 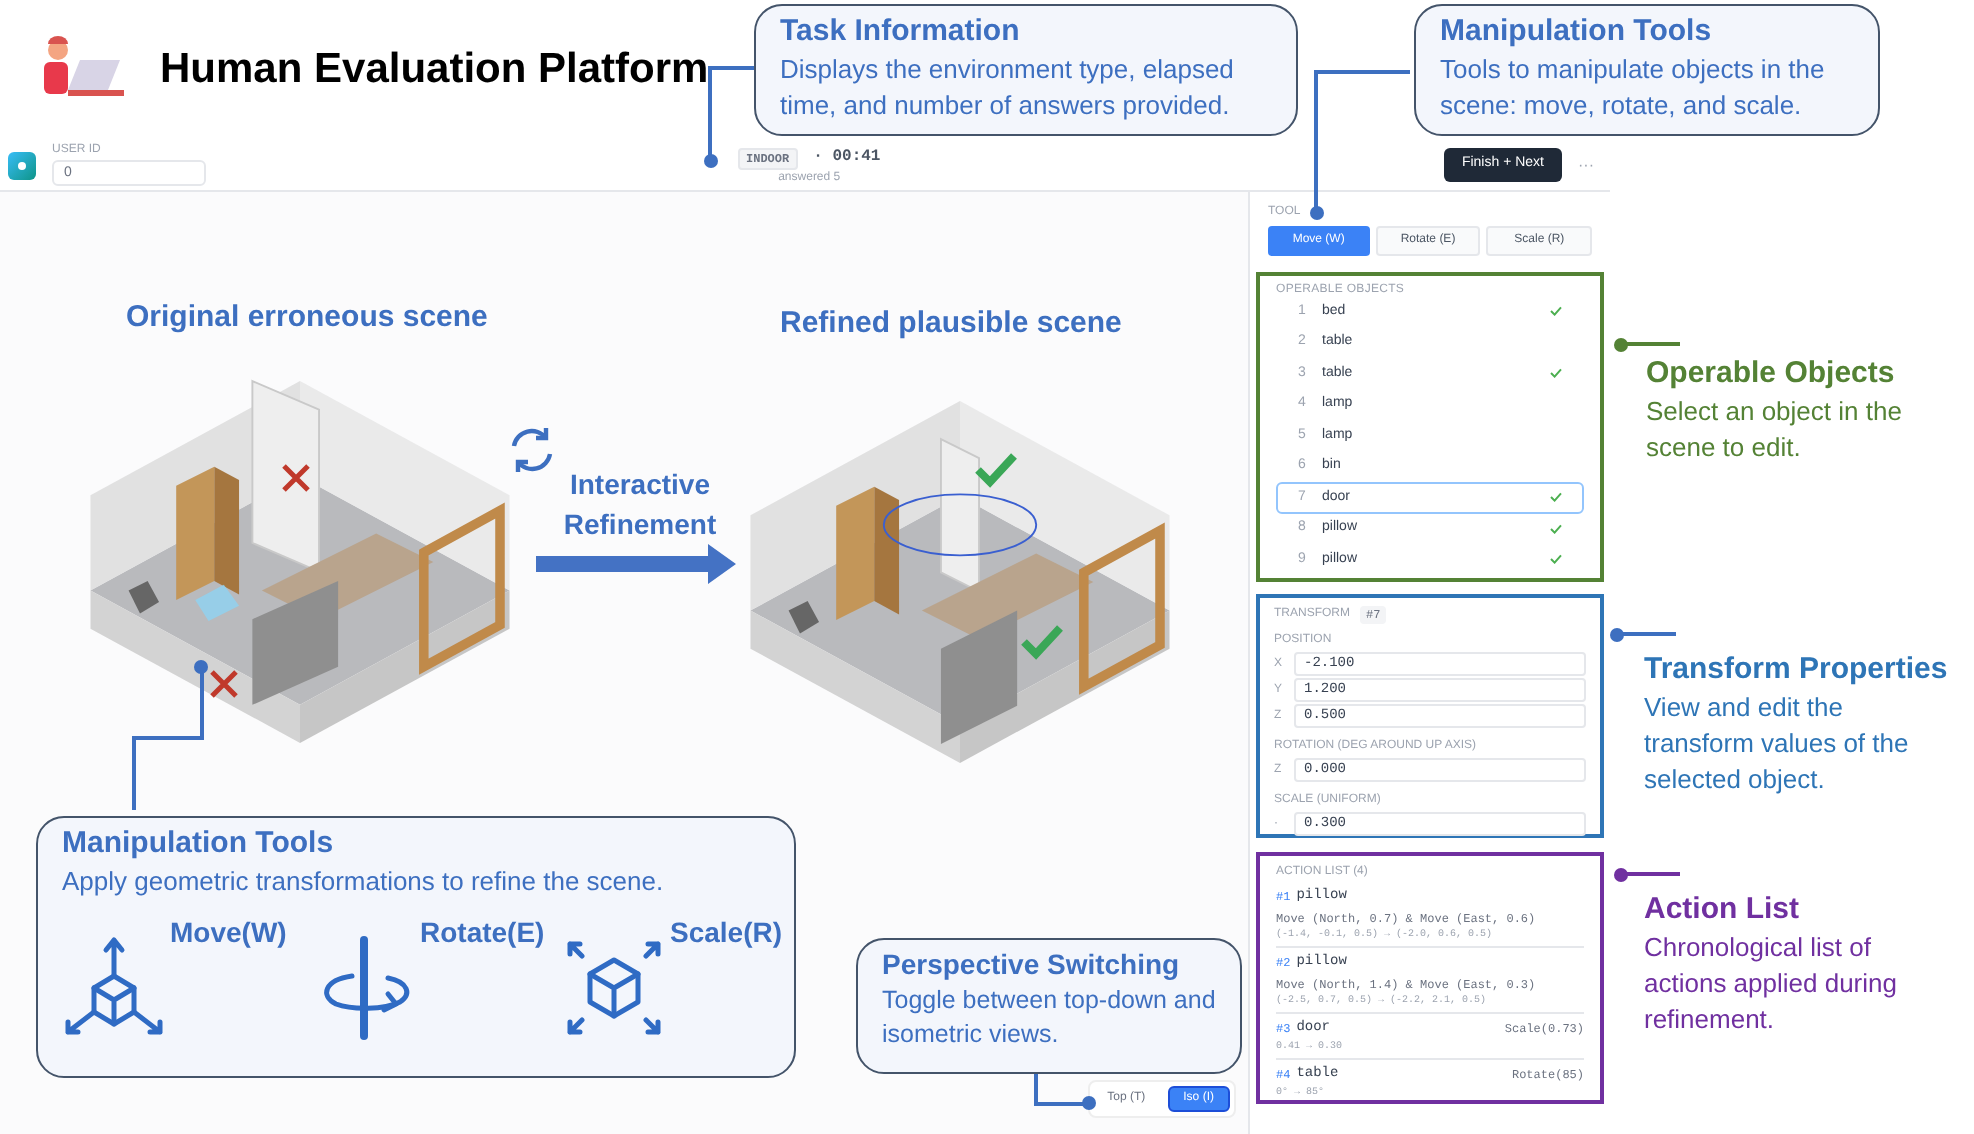 What do you see at coordinates (1771, 983) in the screenshot?
I see `annotation-text: Chronological list of actions applied during refinement.` at bounding box center [1771, 983].